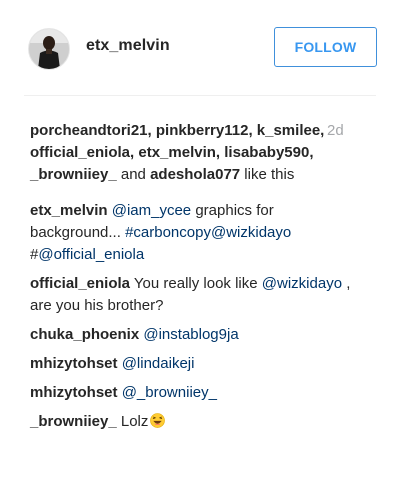  I want to click on liker-username: adeshola077, so click(195, 174).